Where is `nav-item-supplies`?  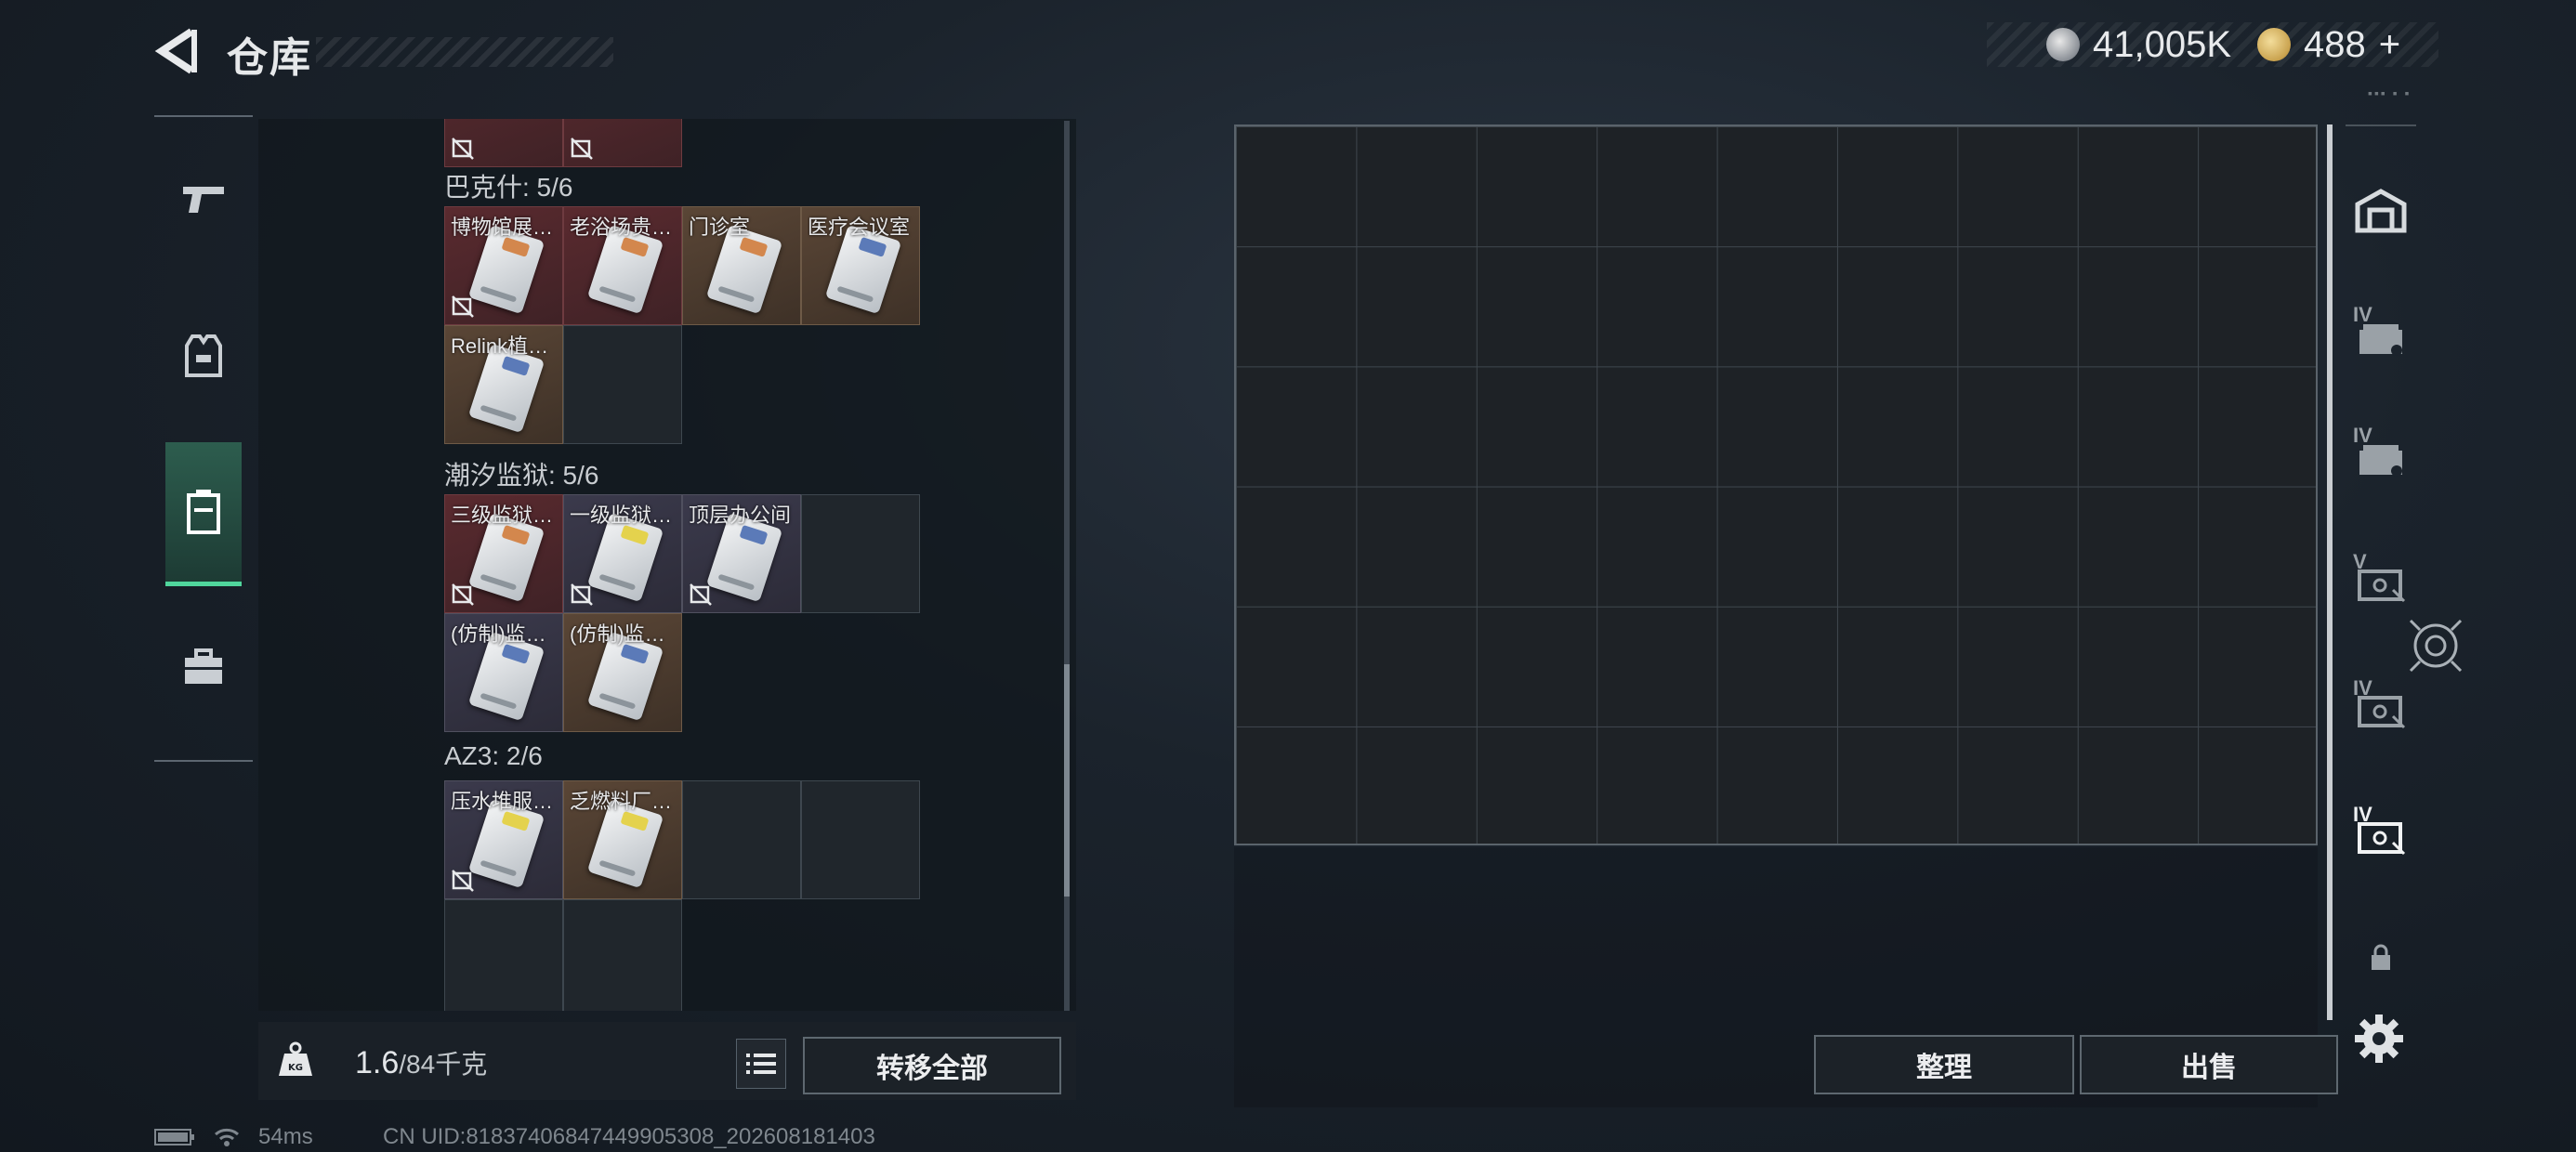 nav-item-supplies is located at coordinates (203, 668).